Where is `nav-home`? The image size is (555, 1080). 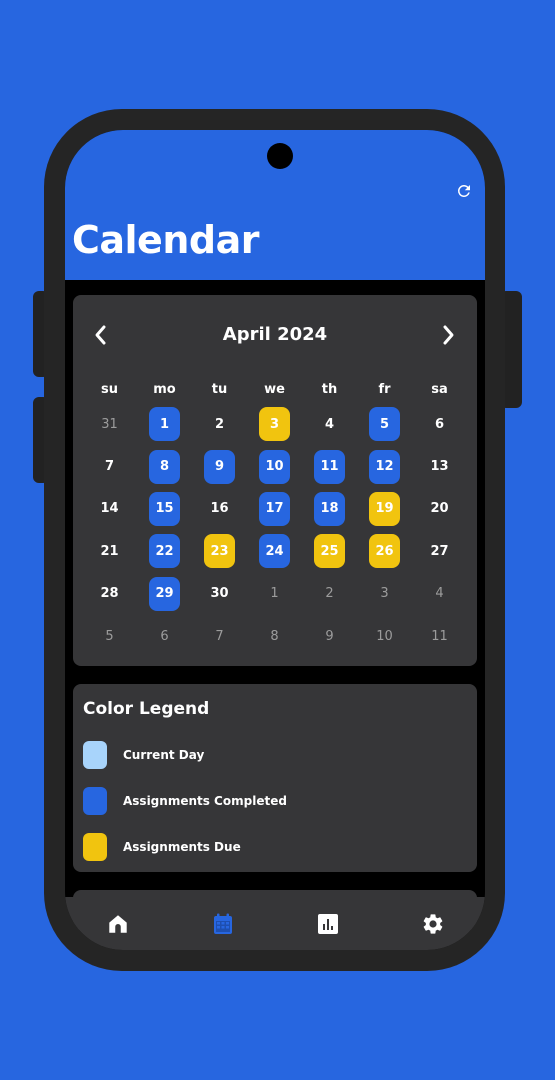
nav-home is located at coordinates (117, 924).